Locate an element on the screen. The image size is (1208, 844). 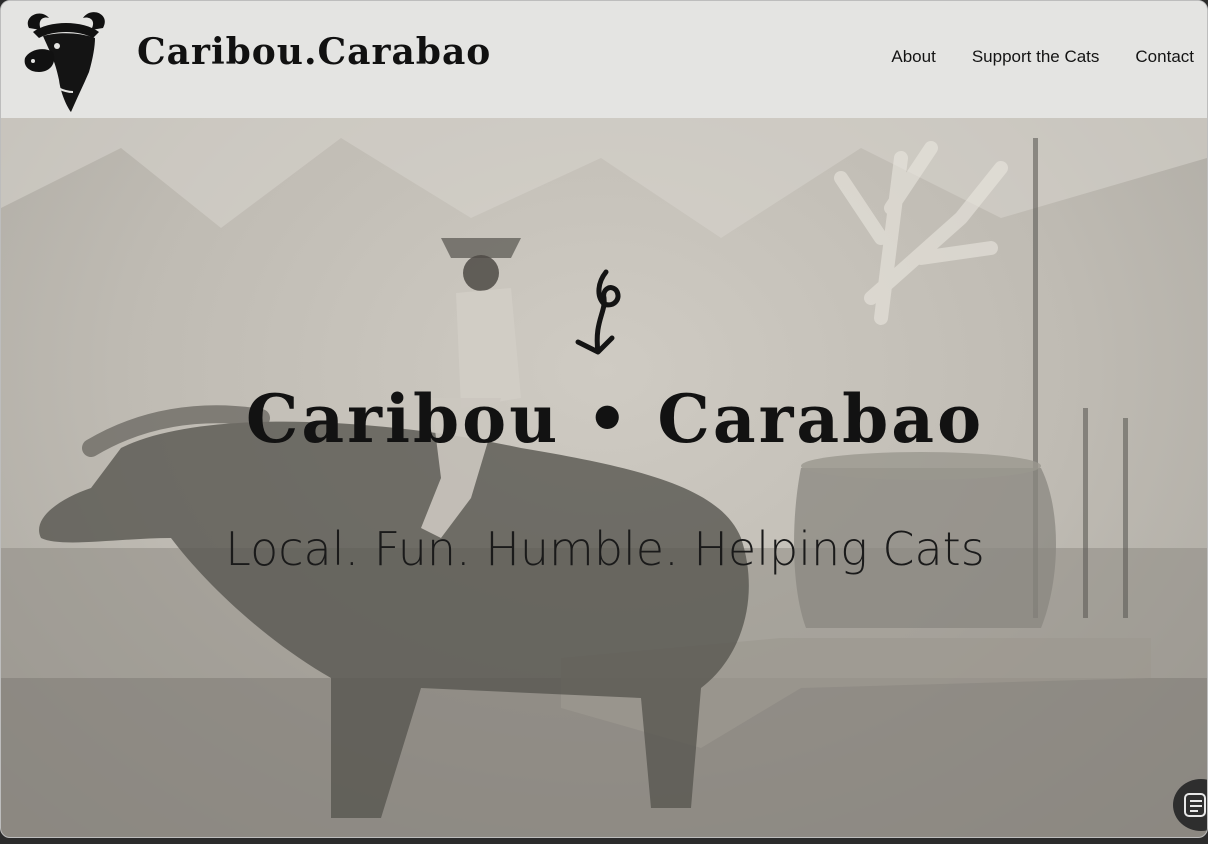
cat-tail-swirl-icon is located at coordinates (598, 312).